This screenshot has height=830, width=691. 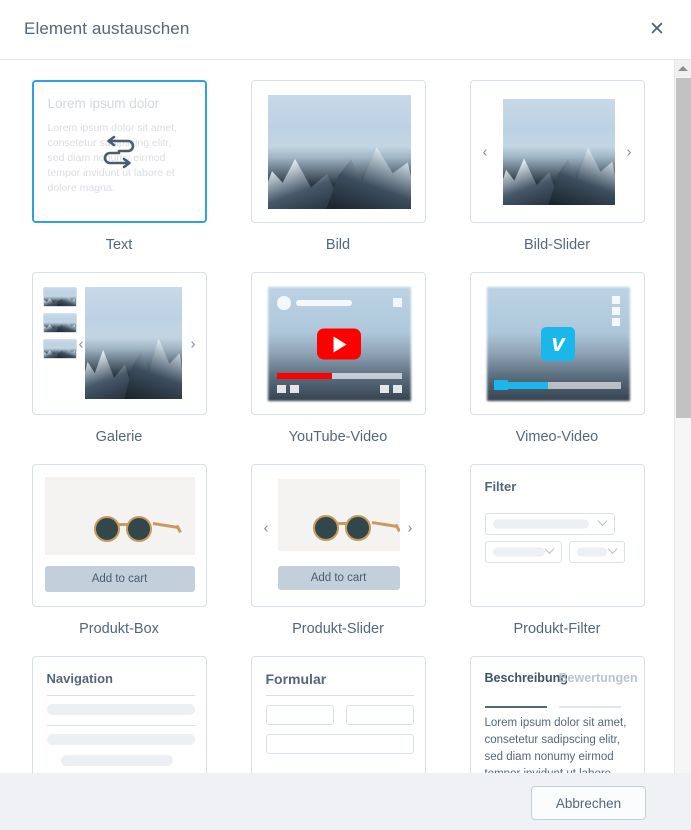 What do you see at coordinates (557, 151) in the screenshot?
I see `element-card-bild-slider: ‹ ›` at bounding box center [557, 151].